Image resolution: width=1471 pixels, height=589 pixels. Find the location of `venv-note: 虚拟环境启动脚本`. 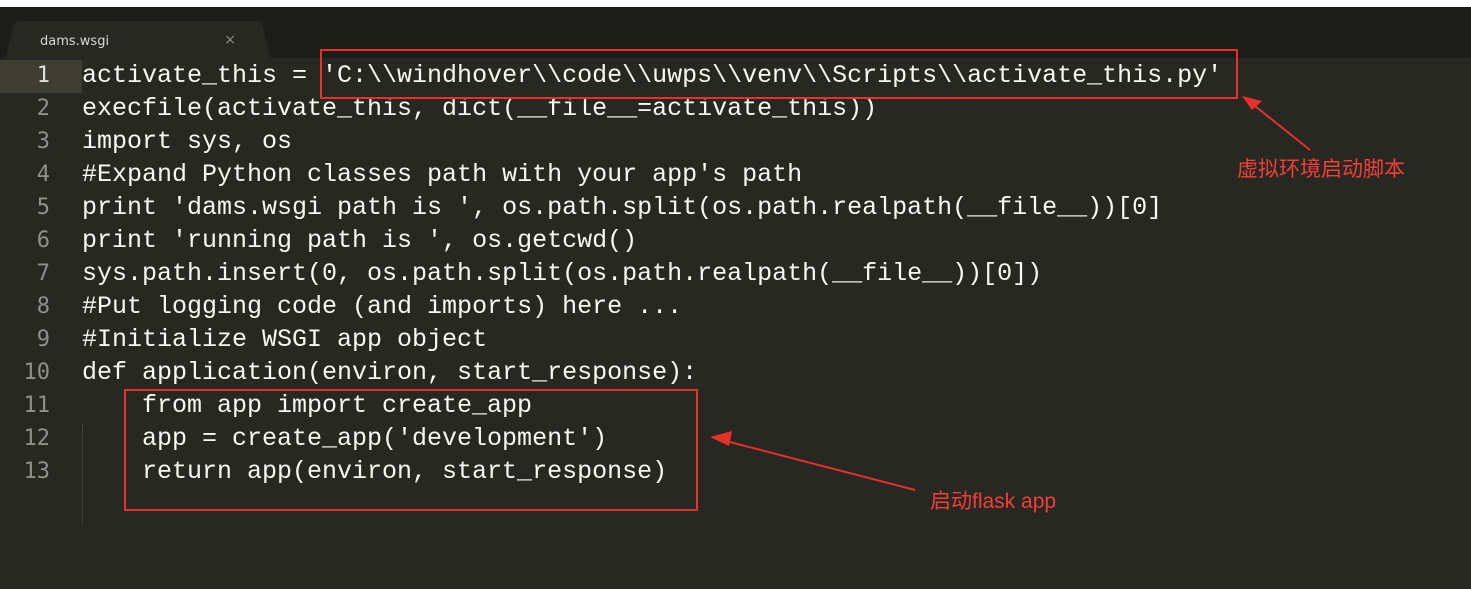

venv-note: 虚拟环境启动脚本 is located at coordinates (1321, 169).